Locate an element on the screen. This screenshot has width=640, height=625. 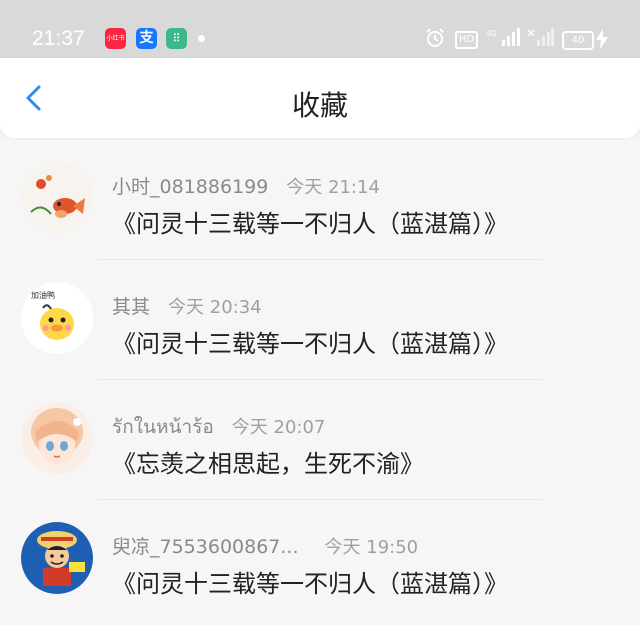
status-time: 21:37 is located at coordinates (58, 38).